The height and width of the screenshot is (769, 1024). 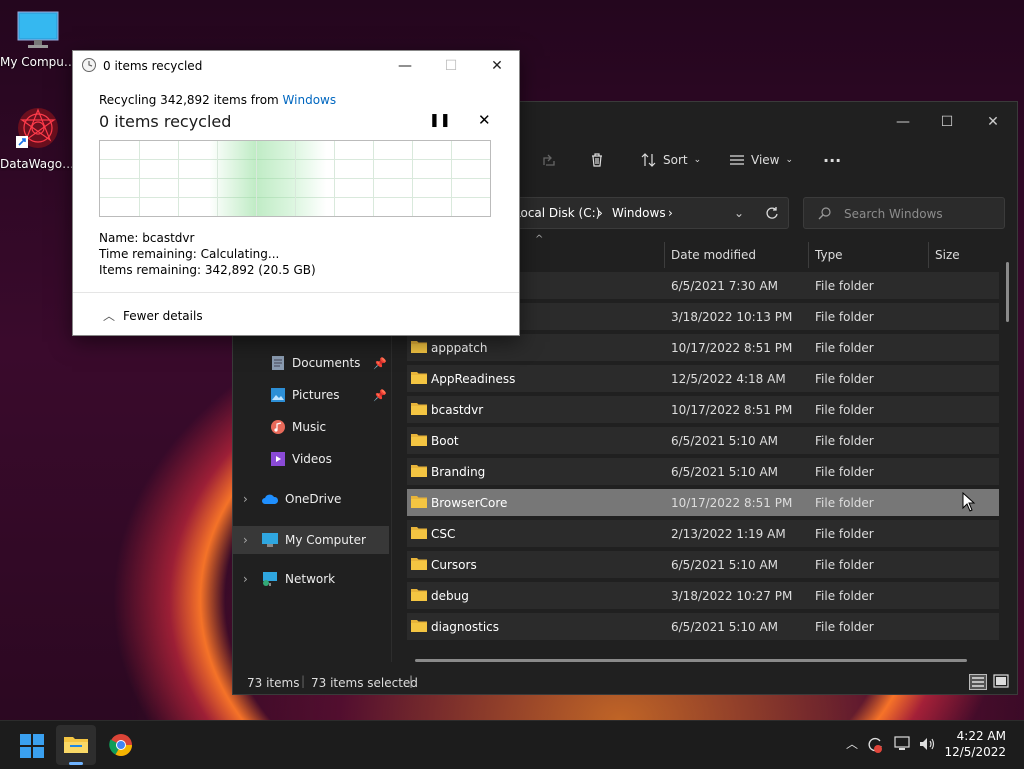 I want to click on source-folder-link: Windows, so click(x=310, y=100).